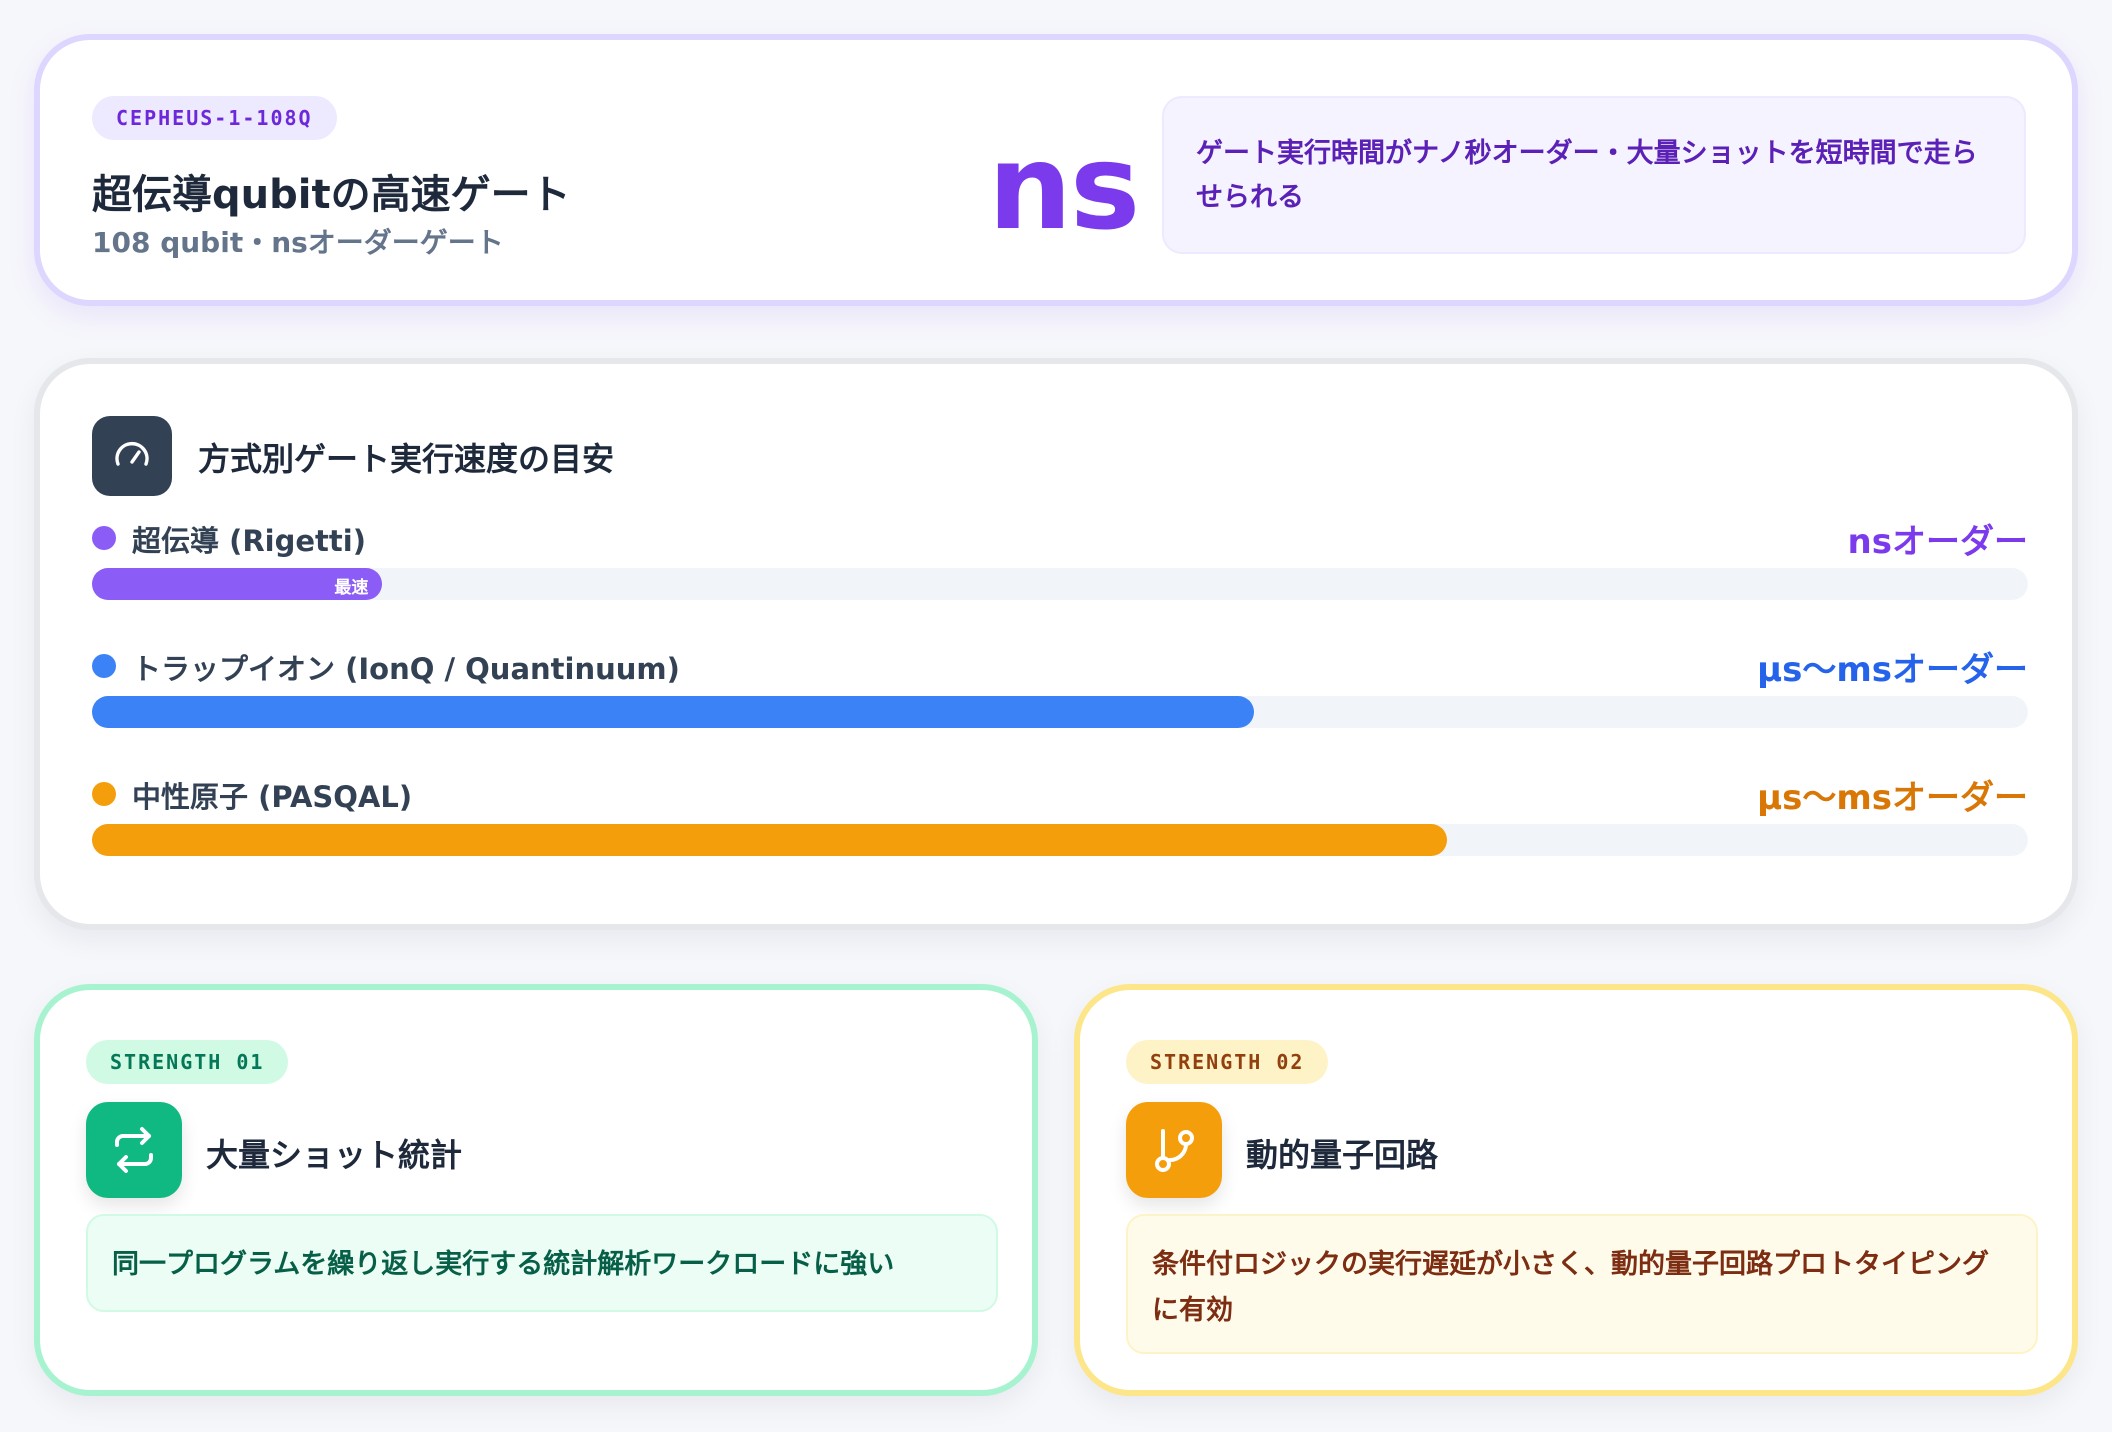  I want to click on speed-row-superconducting: 超伝導 (Rigetti) nsオーダー 最速, so click(1060, 573).